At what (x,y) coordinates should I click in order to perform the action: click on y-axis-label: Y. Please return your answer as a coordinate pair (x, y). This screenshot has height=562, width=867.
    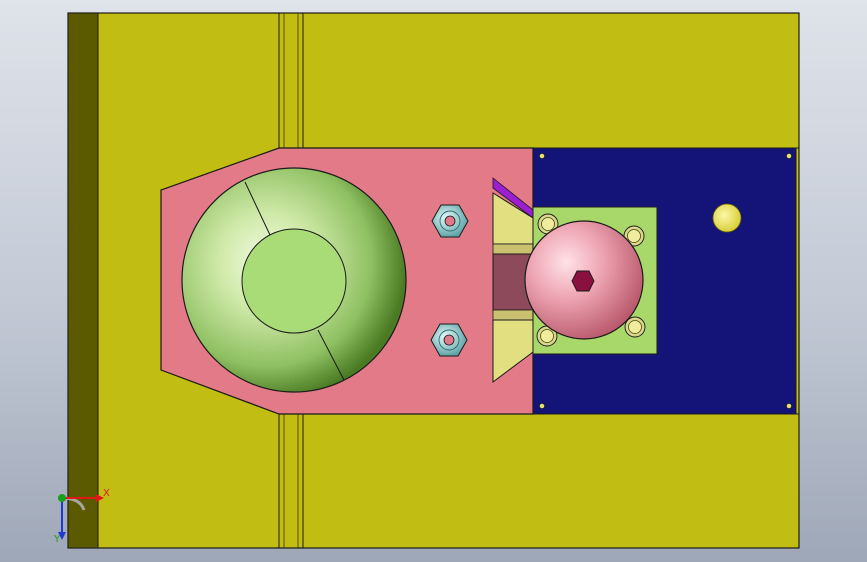
    Looking at the image, I should click on (57, 539).